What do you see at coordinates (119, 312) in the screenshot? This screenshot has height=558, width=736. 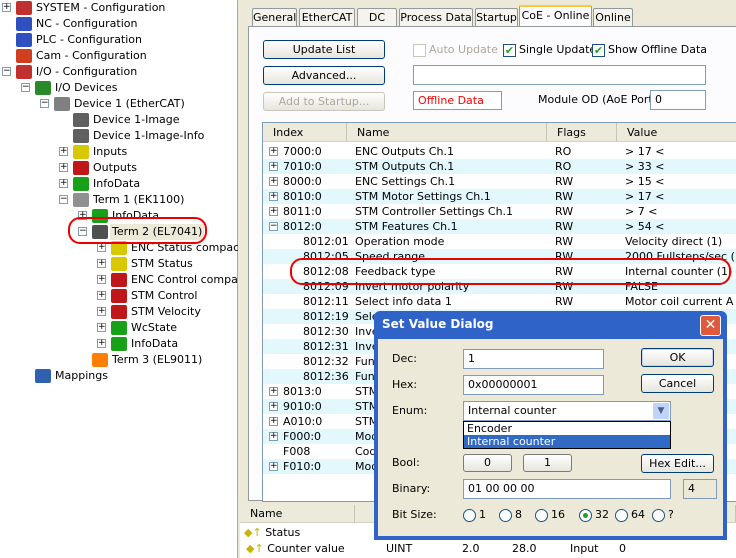 I see `tree-item: + STM Velocity` at bounding box center [119, 312].